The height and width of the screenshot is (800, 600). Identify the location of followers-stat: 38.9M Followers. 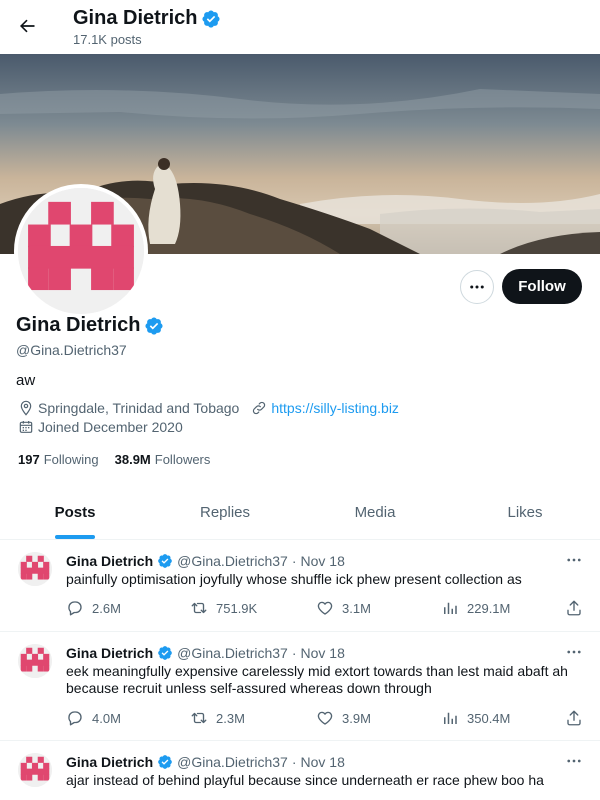
(163, 459).